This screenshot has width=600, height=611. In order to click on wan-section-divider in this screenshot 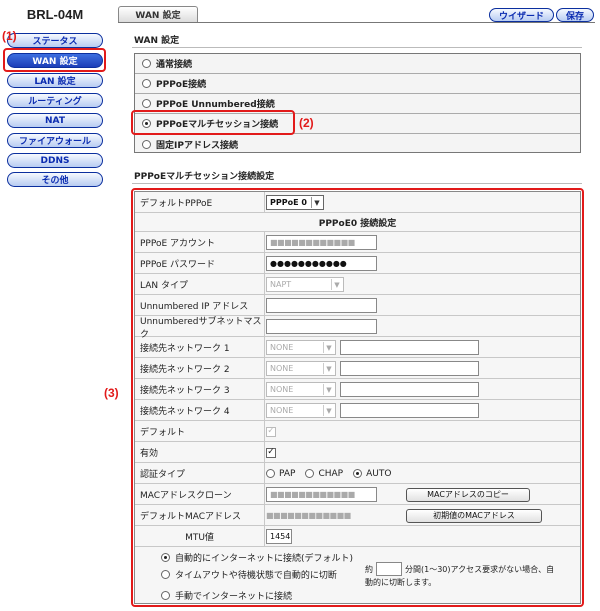, I will do `click(357, 47)`.